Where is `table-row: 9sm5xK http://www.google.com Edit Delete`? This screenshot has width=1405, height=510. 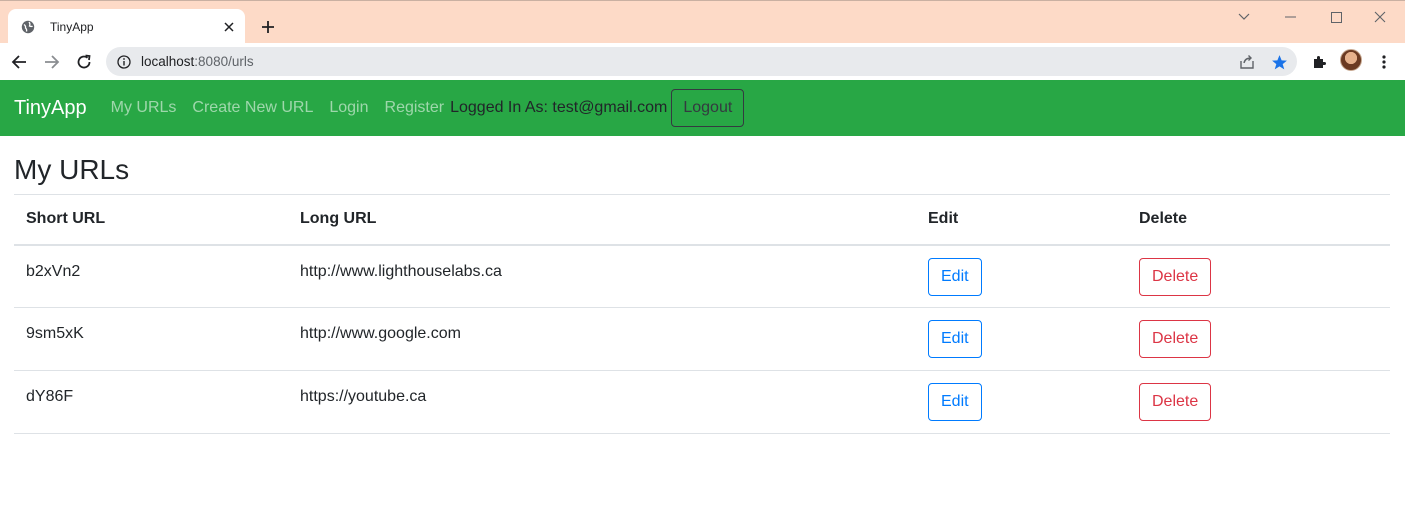
table-row: 9sm5xK http://www.google.com Edit Delete is located at coordinates (702, 339).